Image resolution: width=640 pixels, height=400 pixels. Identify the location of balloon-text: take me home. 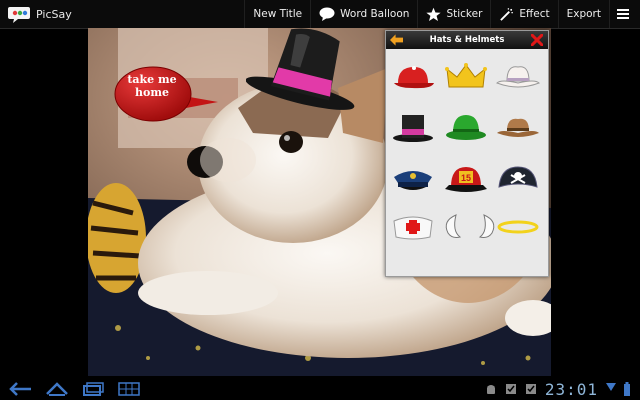
(152, 86).